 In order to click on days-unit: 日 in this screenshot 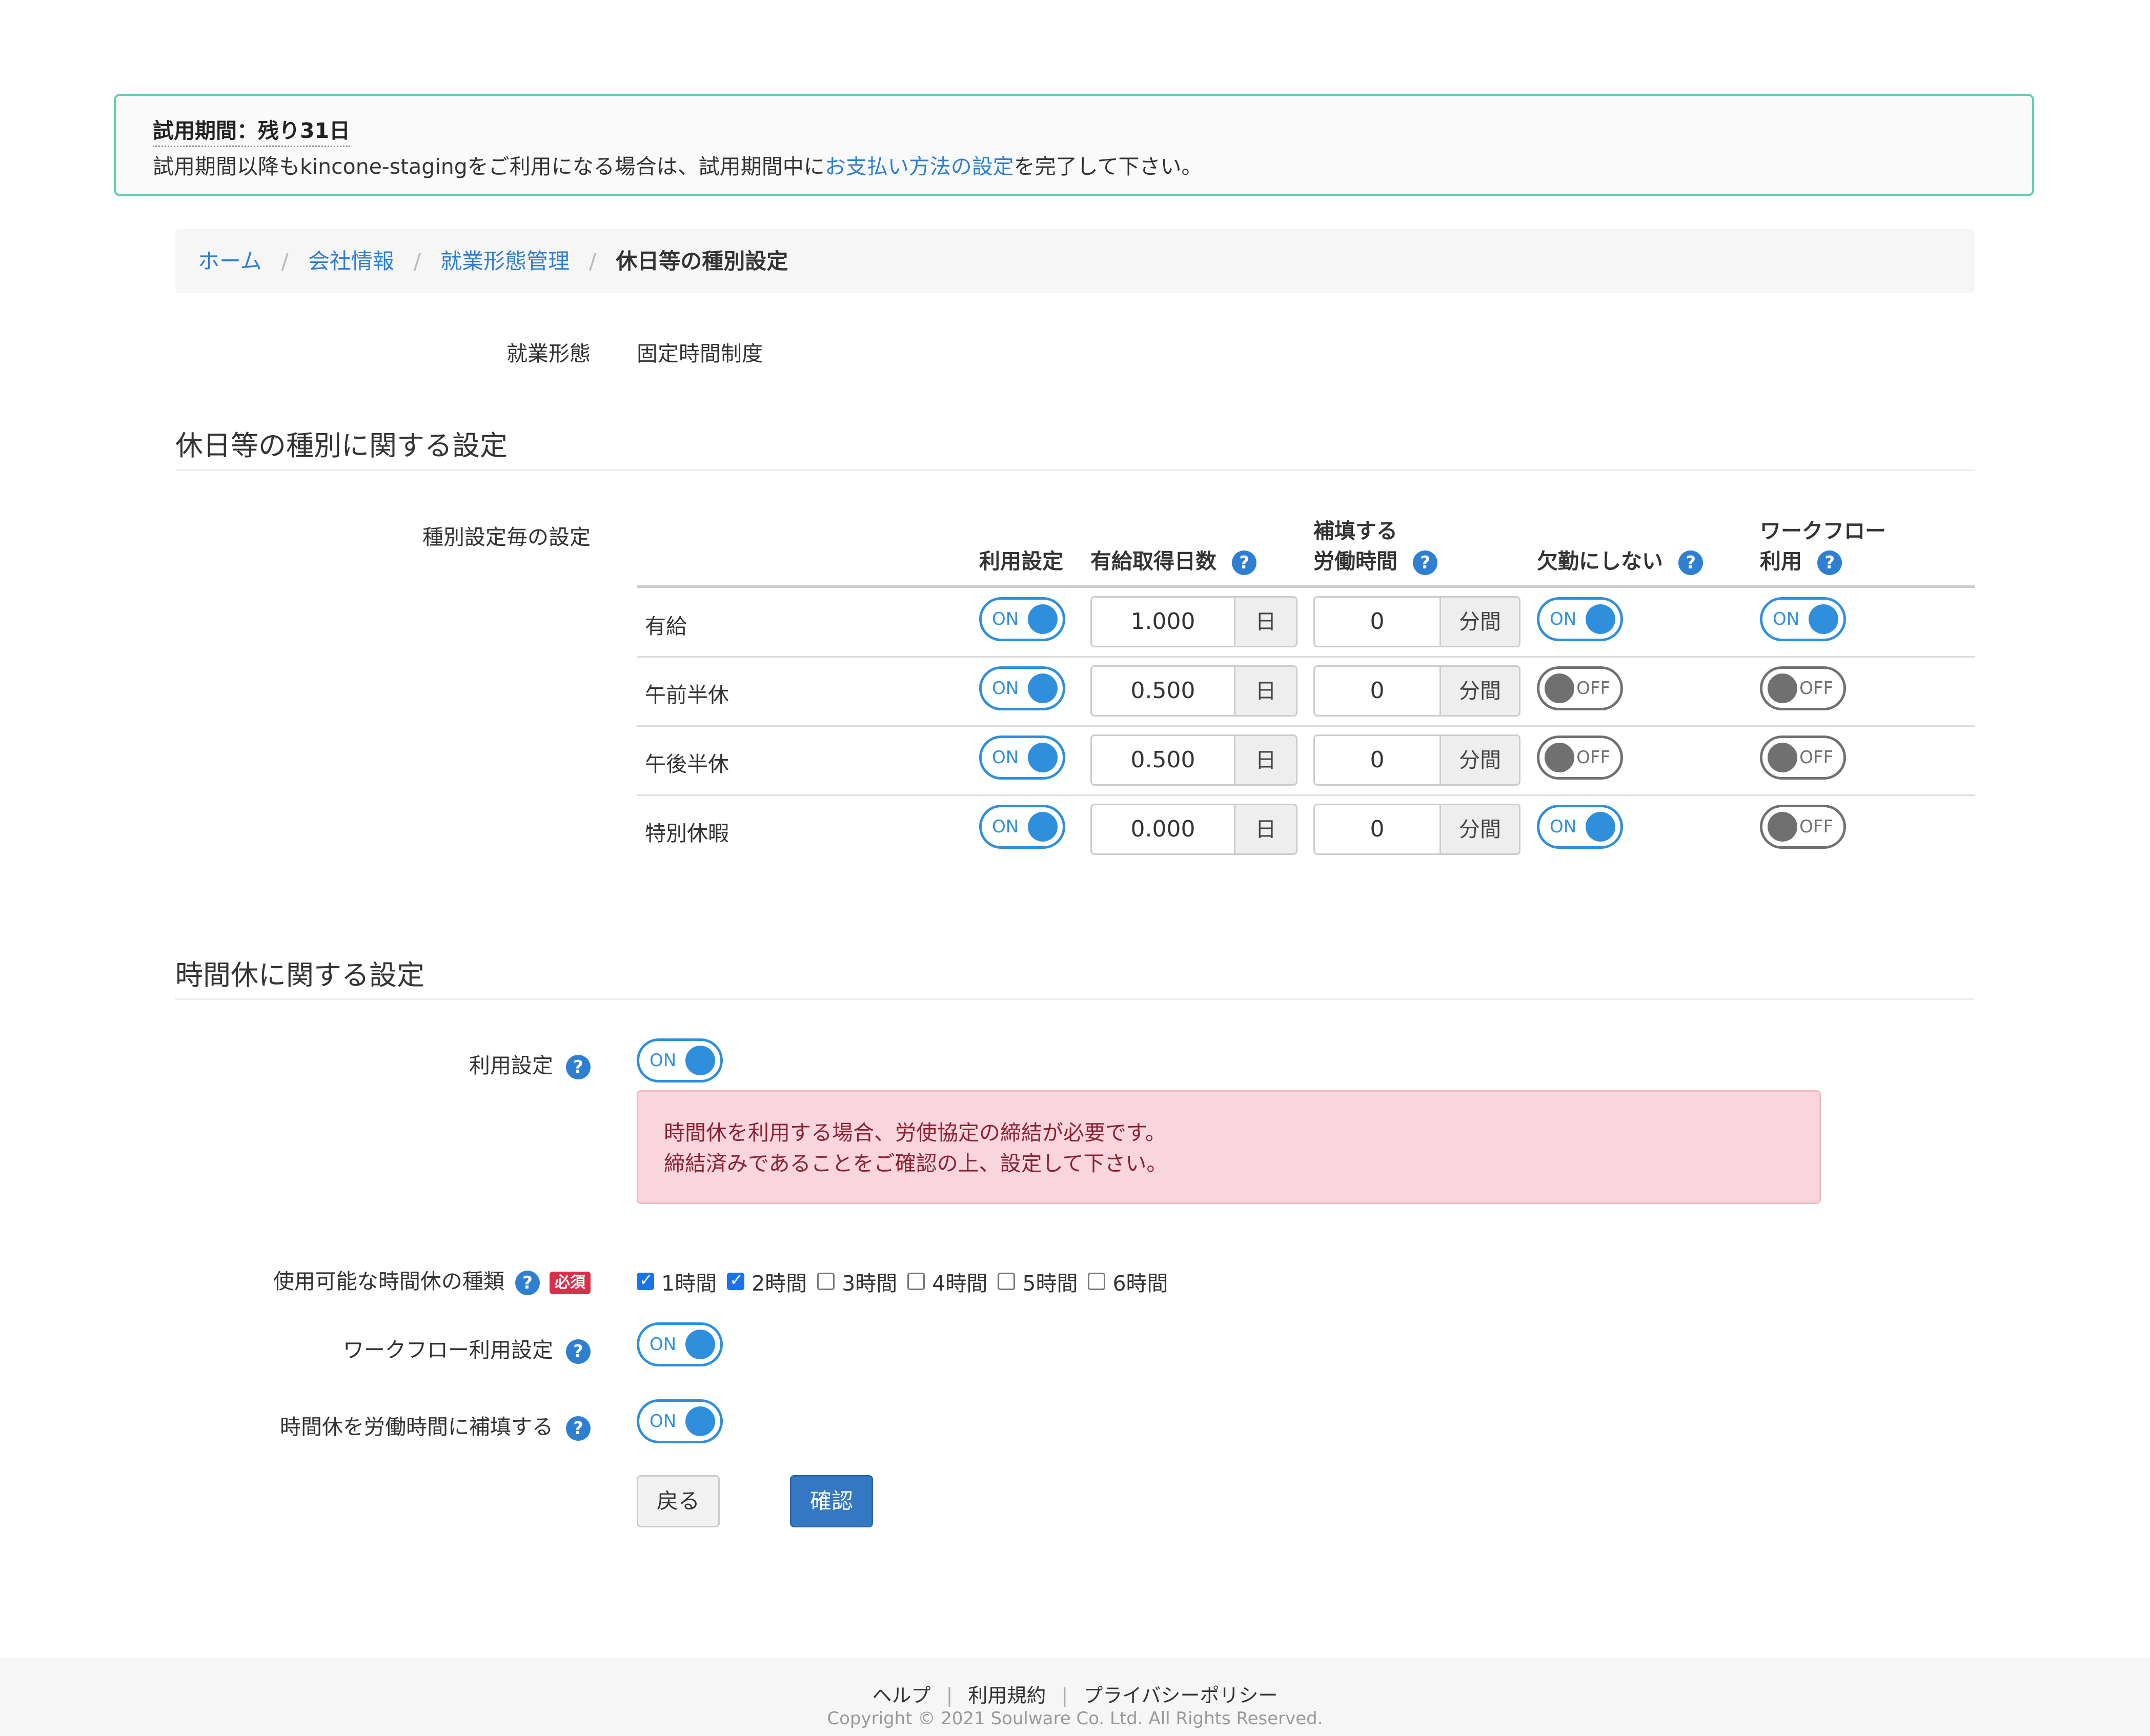, I will do `click(1265, 691)`.